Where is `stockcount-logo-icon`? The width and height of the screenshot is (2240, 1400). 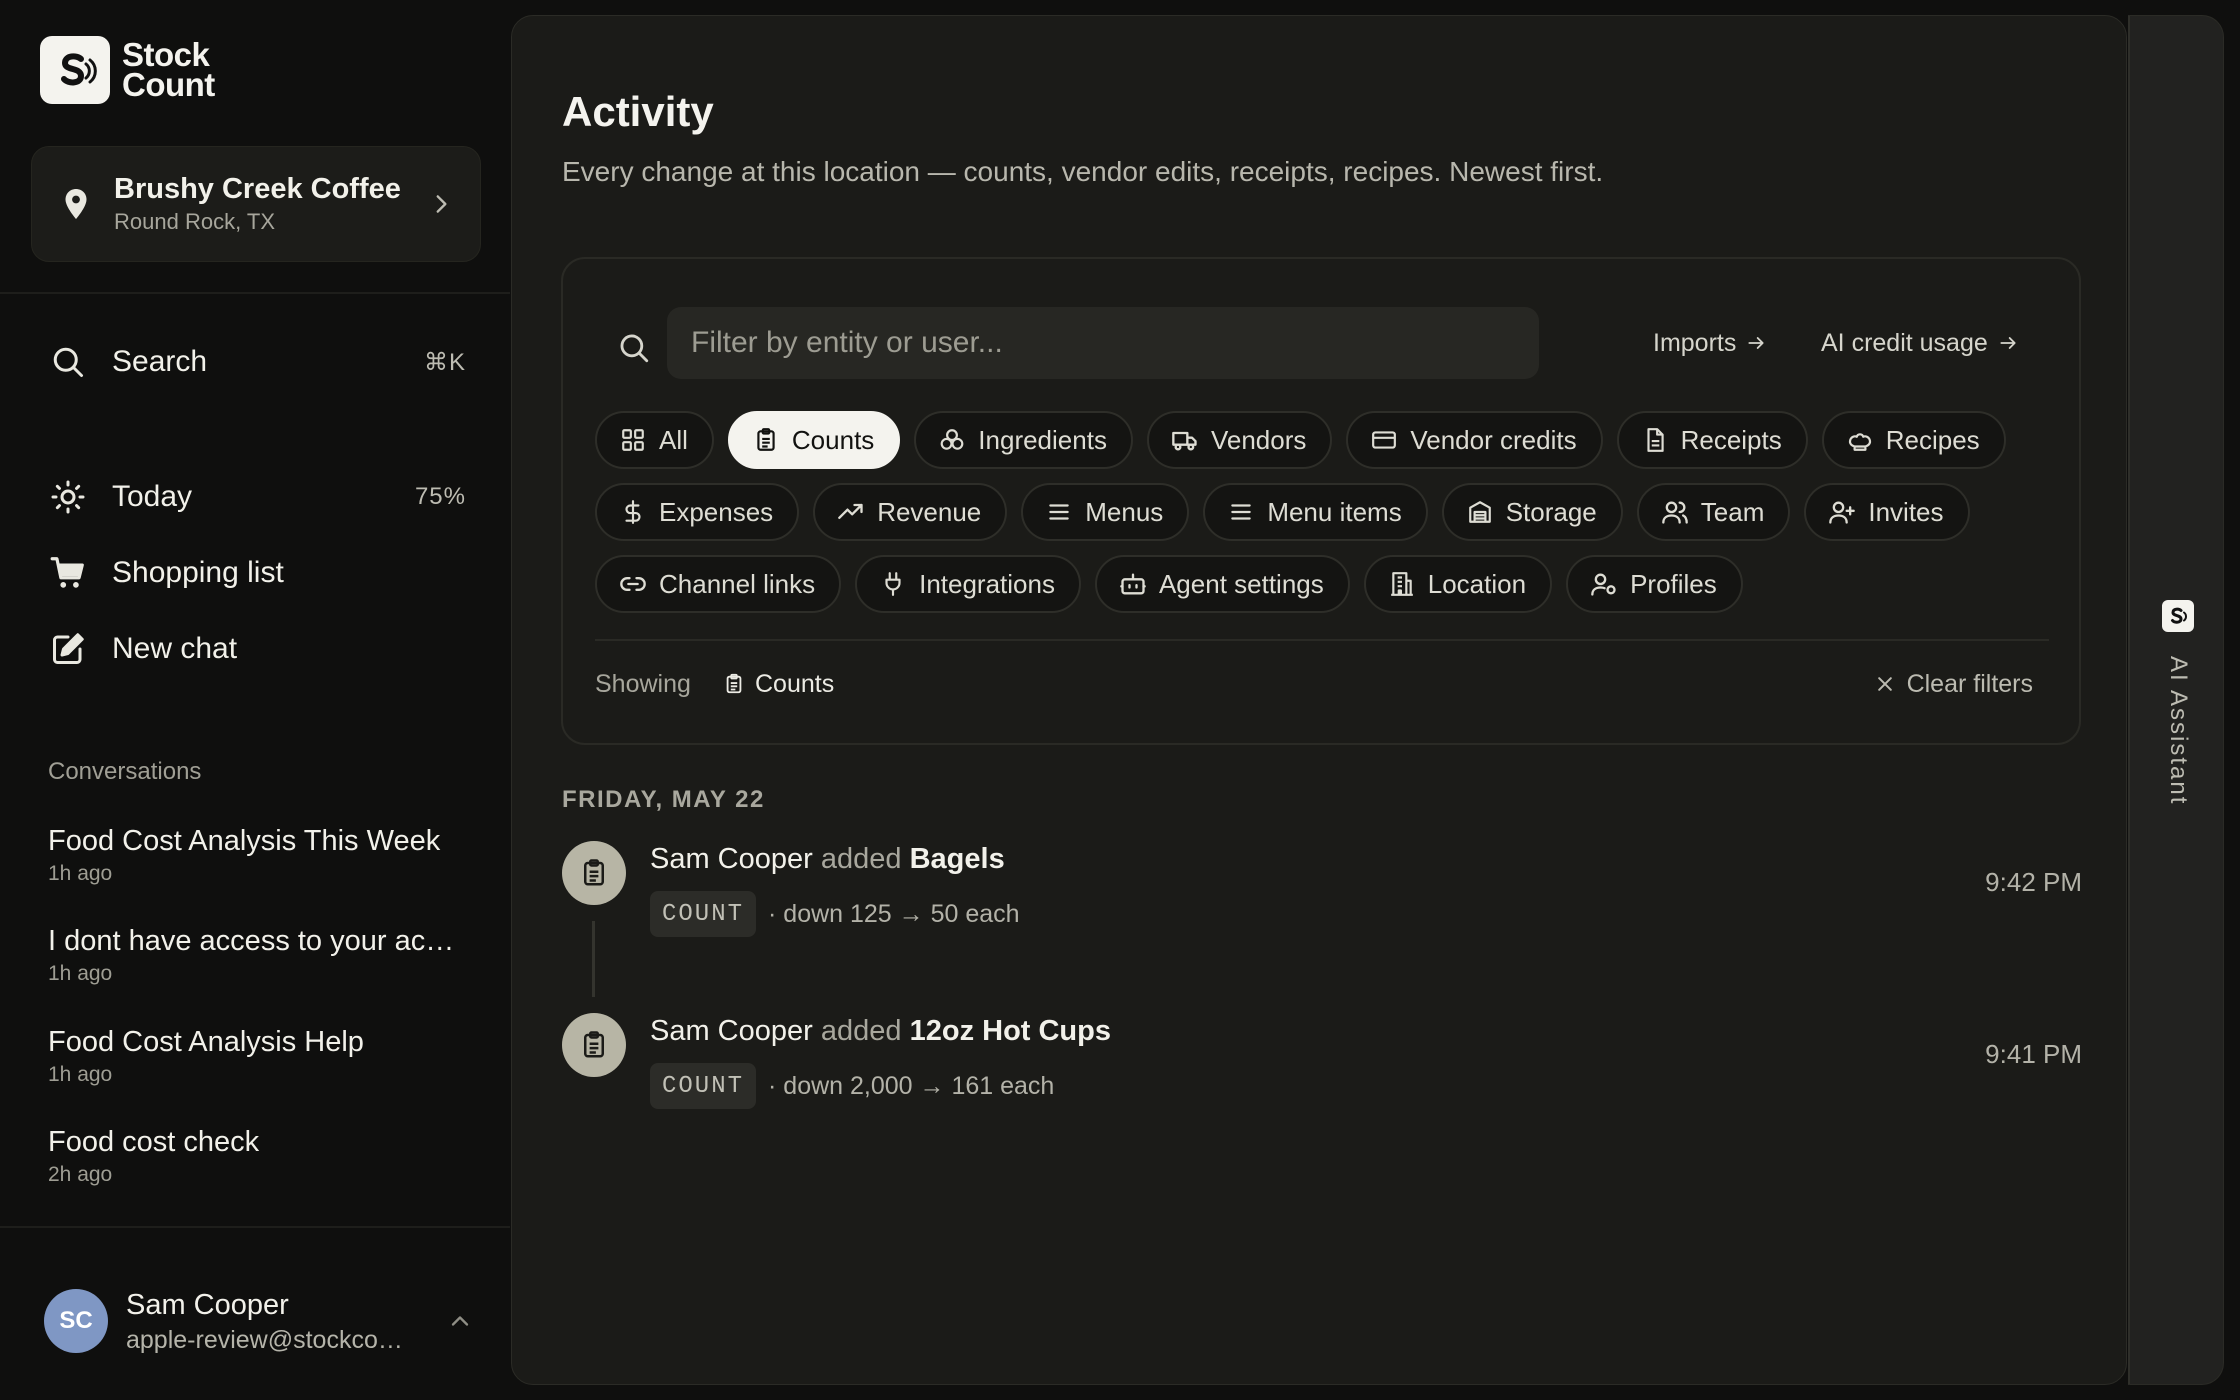 stockcount-logo-icon is located at coordinates (75, 70).